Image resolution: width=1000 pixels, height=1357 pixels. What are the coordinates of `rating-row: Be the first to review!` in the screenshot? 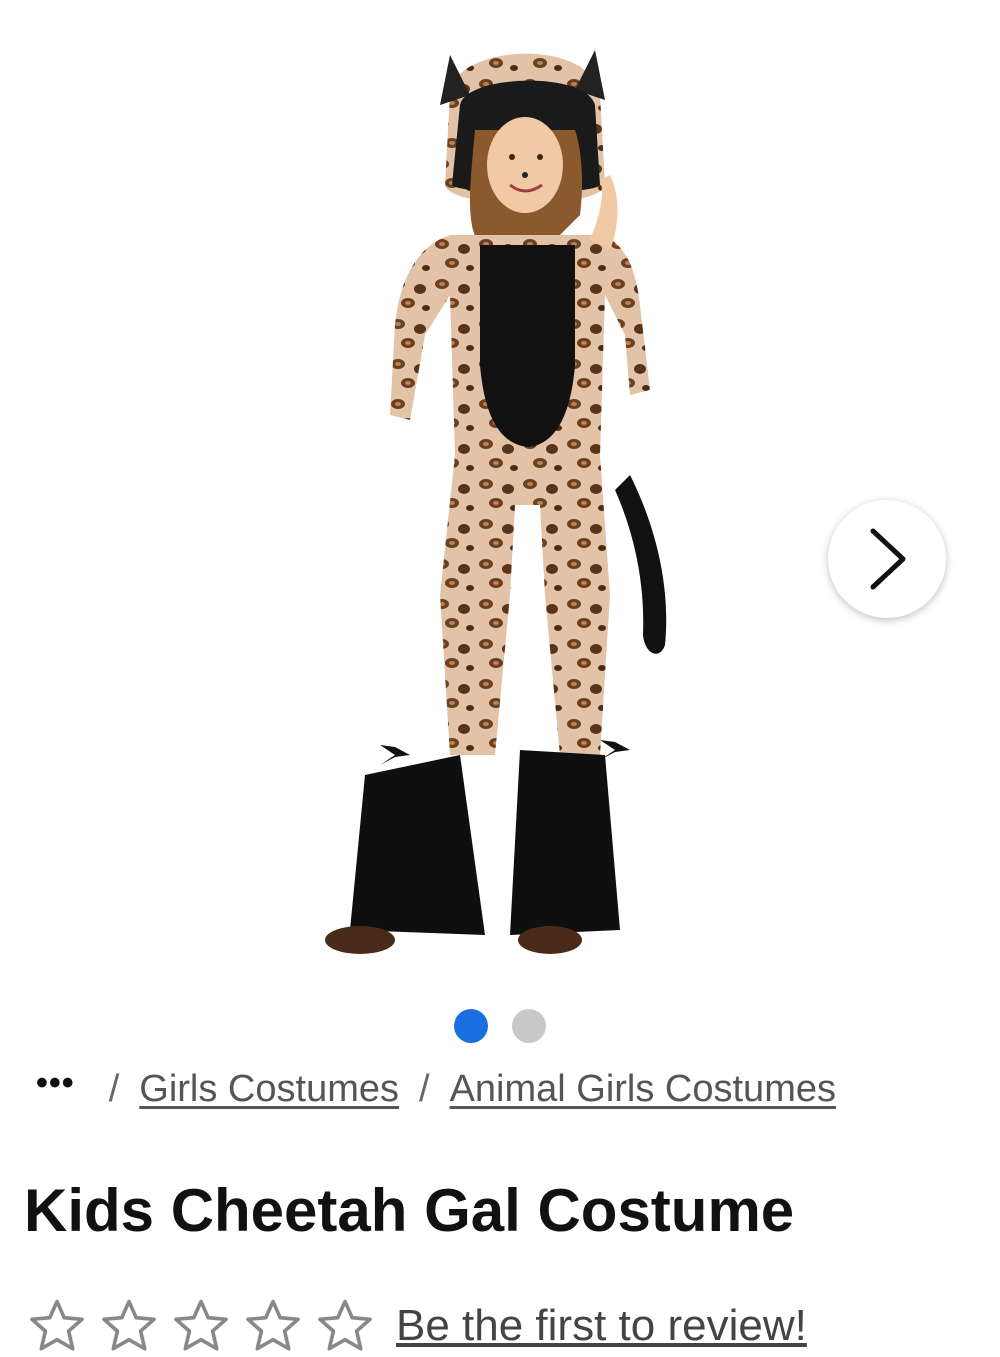 It's located at (416, 1326).